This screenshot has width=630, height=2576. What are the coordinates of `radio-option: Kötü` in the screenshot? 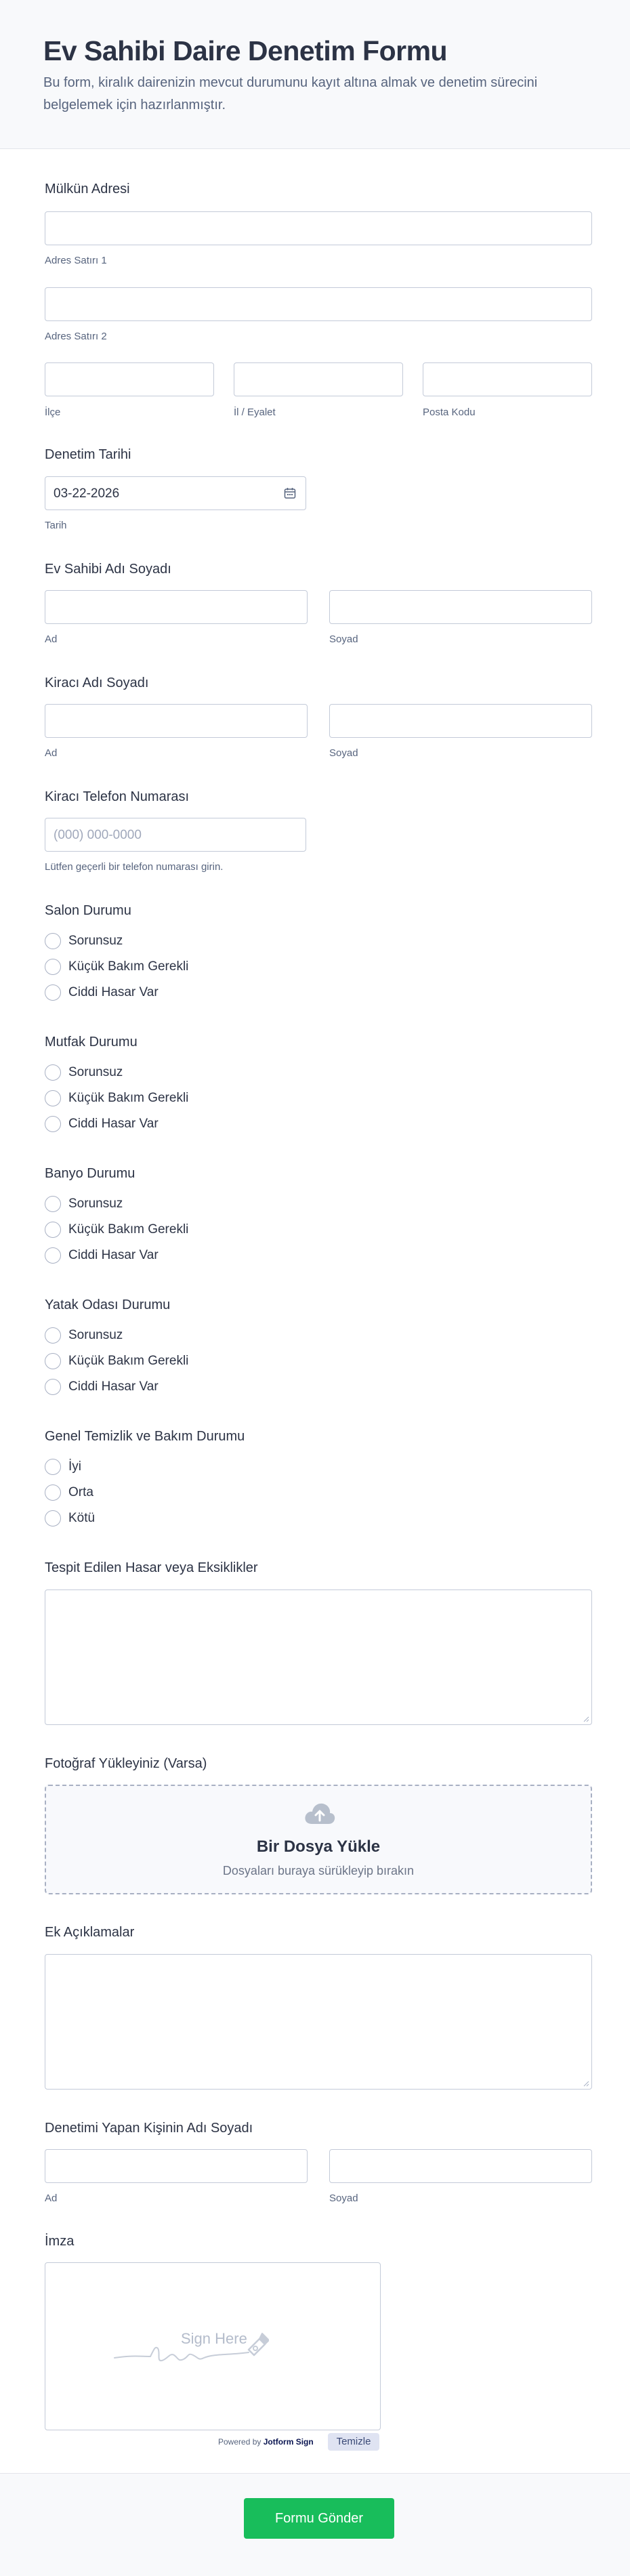 It's located at (70, 1518).